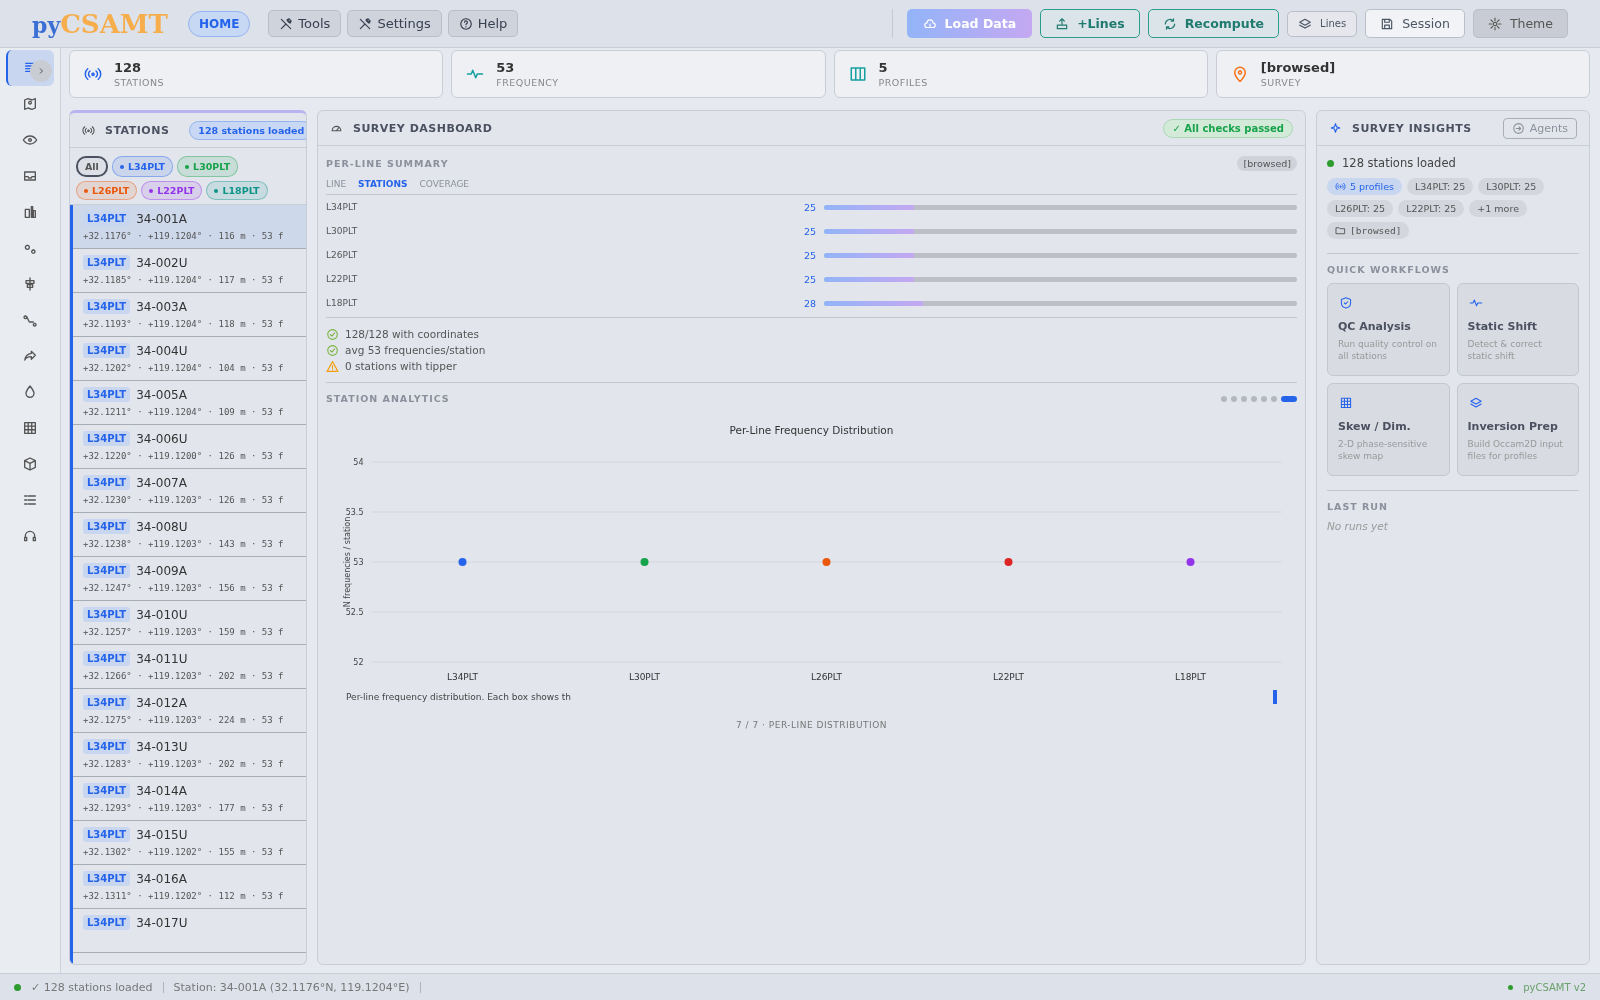  Describe the element at coordinates (1389, 269) in the screenshot. I see `section-title: QUICK WORKFLOWS` at that location.